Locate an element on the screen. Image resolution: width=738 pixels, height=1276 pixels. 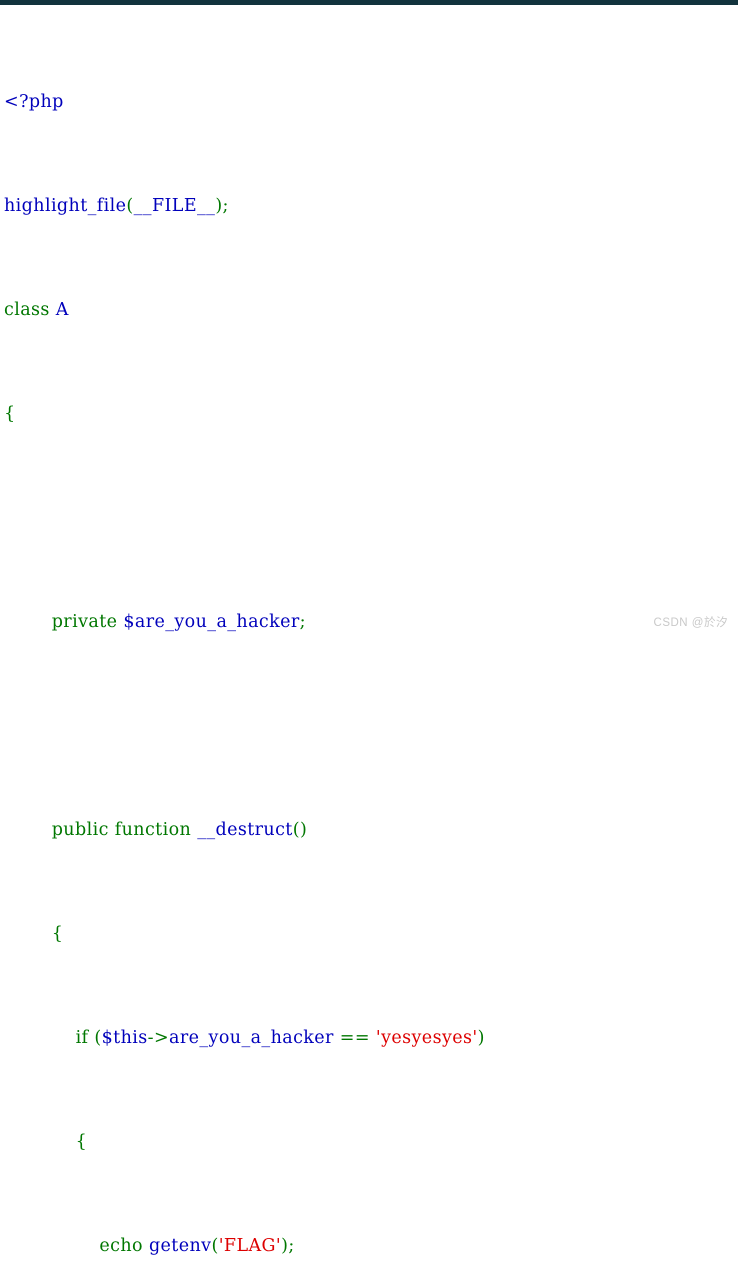
arrow-operator: -> is located at coordinates (158, 1038).